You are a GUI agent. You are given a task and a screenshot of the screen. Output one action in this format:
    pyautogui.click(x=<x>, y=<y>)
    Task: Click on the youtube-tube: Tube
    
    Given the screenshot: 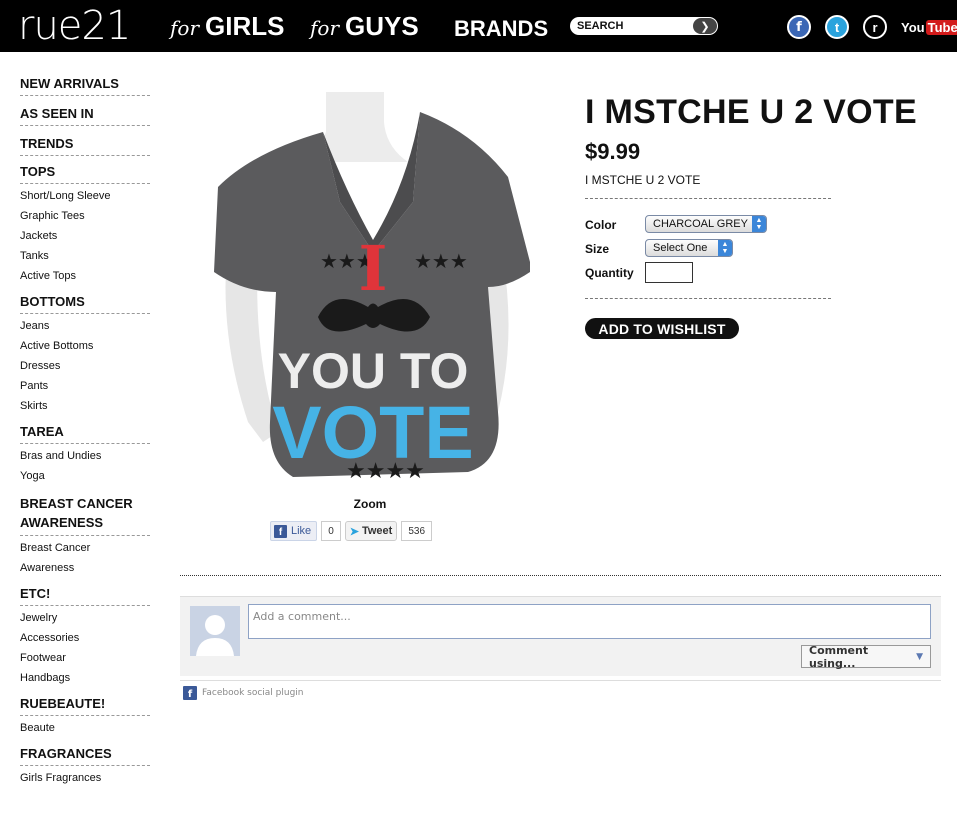 What is the action you would take?
    pyautogui.click(x=941, y=27)
    